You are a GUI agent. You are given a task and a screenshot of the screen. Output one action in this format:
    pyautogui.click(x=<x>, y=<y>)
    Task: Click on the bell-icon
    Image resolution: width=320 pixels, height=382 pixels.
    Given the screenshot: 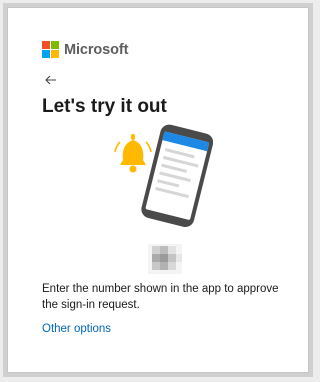 What is the action you would take?
    pyautogui.click(x=133, y=153)
    